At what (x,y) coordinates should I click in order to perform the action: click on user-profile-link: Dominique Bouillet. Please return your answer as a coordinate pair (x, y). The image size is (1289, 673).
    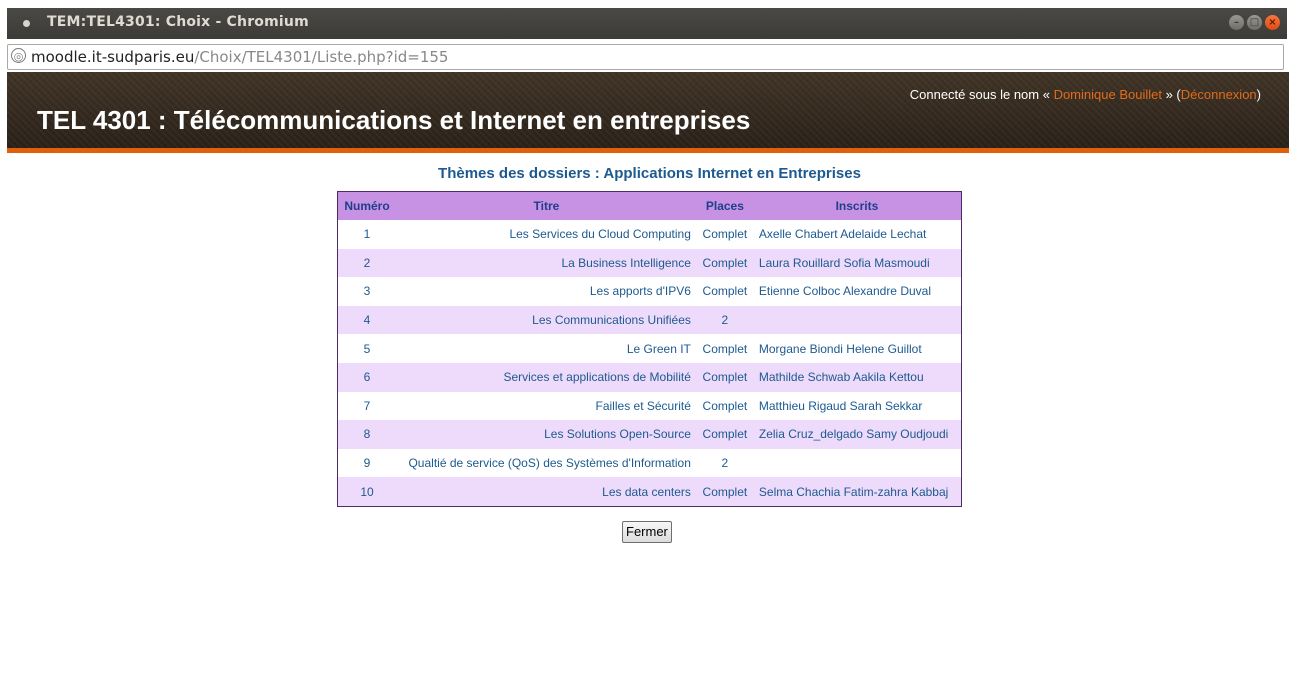
    Looking at the image, I should click on (1108, 94).